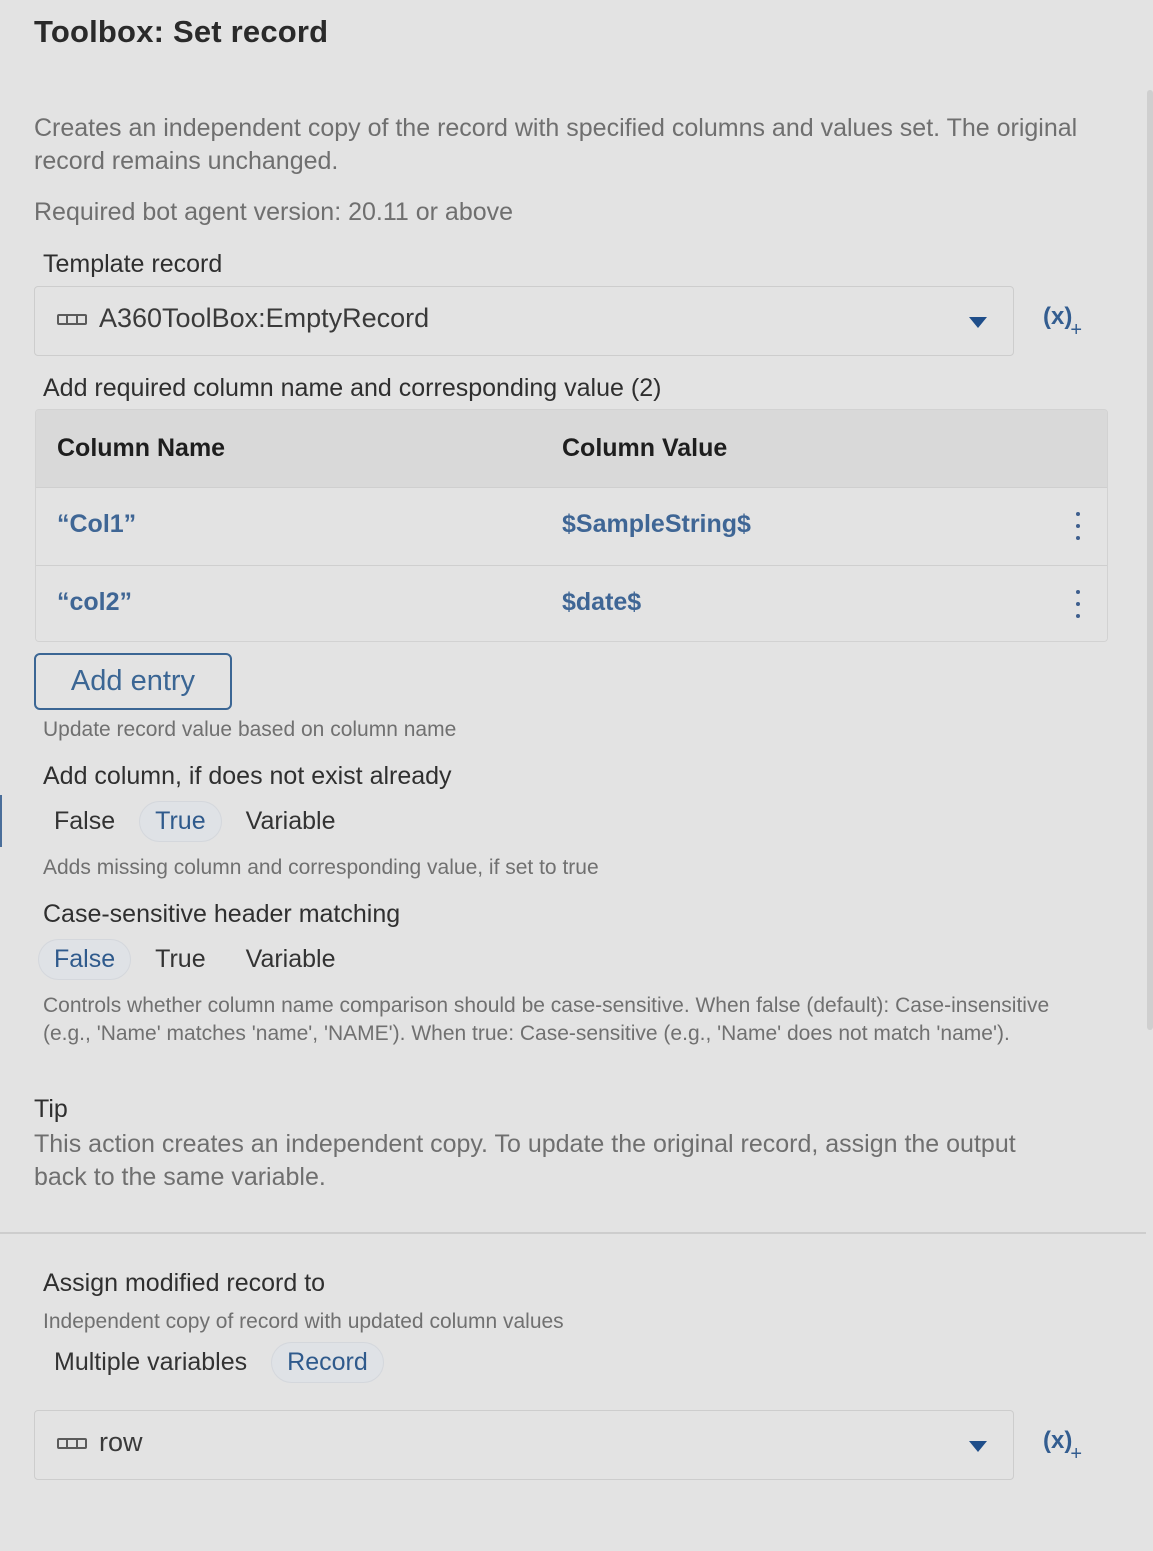  I want to click on assign-type-toggle: Multiple variables Record, so click(211, 1362).